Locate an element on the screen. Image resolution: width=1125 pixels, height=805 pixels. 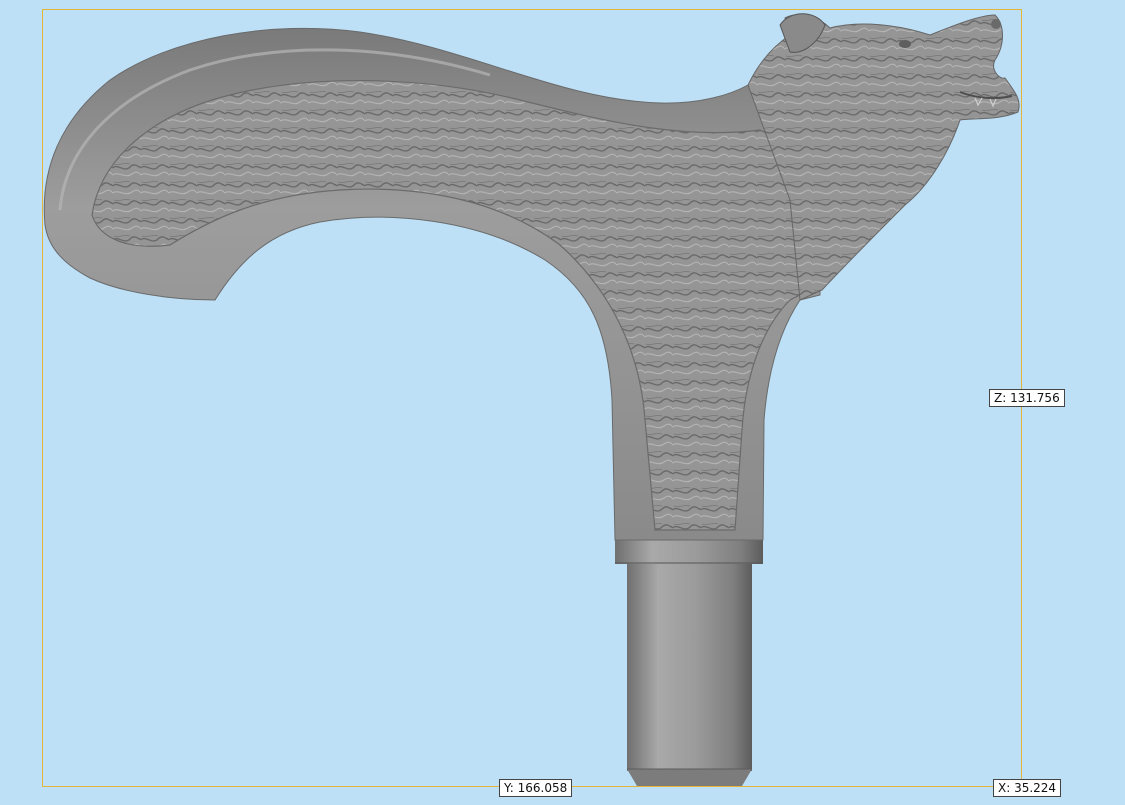
collar is located at coordinates (689, 552).